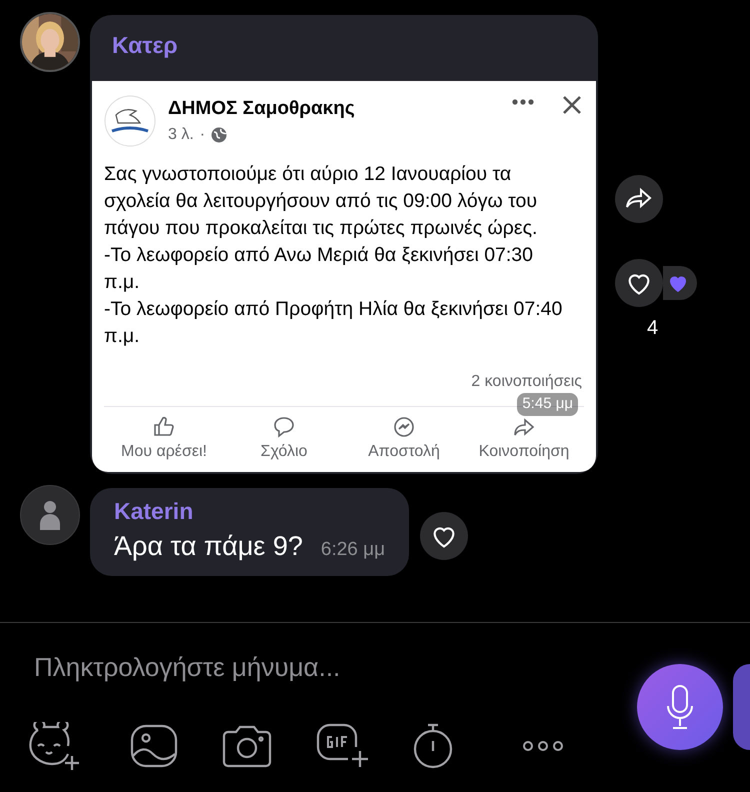 The width and height of the screenshot is (750, 792). I want to click on messenger-icon, so click(404, 427).